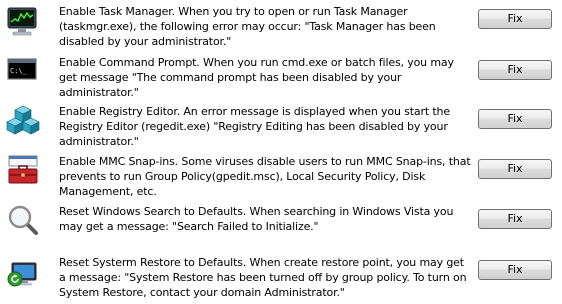 This screenshot has height=304, width=562. Describe the element at coordinates (515, 19) in the screenshot. I see `fix-task-manager-button: Fix` at that location.